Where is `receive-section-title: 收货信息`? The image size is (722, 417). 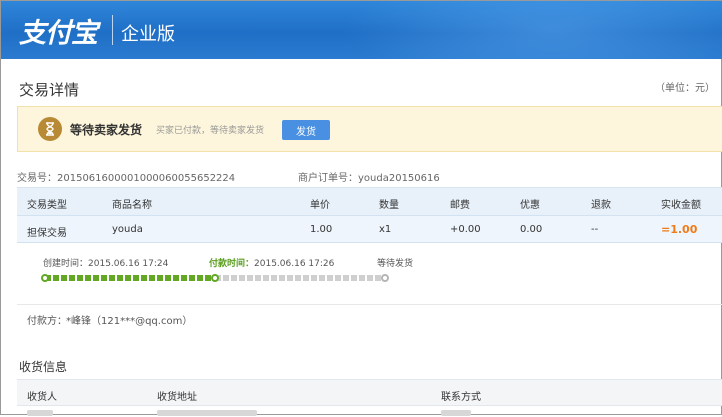 receive-section-title: 收货信息 is located at coordinates (43, 367).